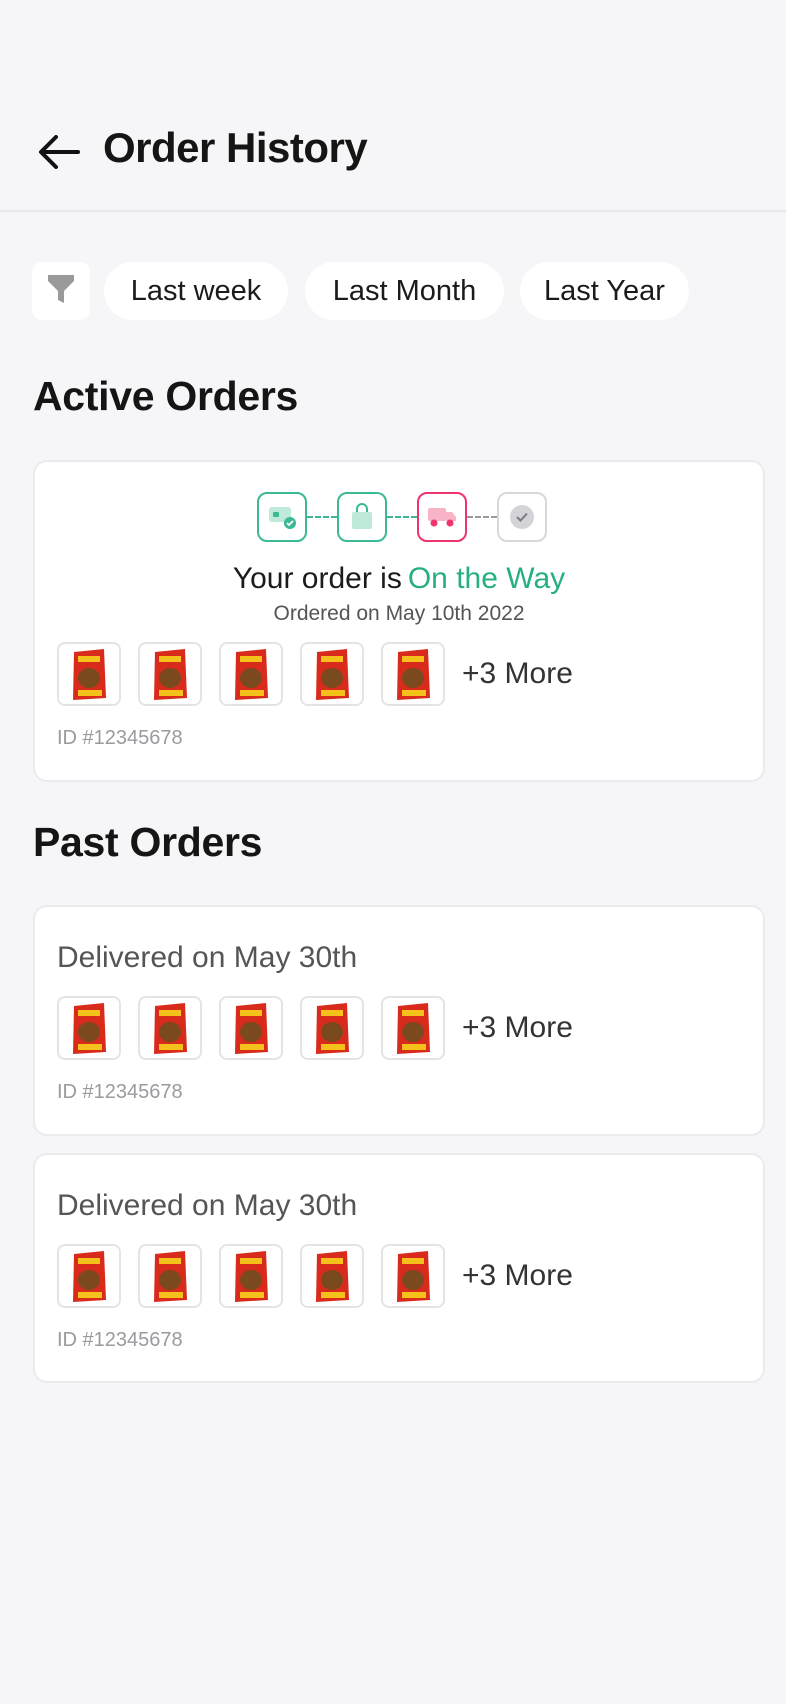  What do you see at coordinates (166, 396) in the screenshot?
I see `active-orders-heading: Active Orders` at bounding box center [166, 396].